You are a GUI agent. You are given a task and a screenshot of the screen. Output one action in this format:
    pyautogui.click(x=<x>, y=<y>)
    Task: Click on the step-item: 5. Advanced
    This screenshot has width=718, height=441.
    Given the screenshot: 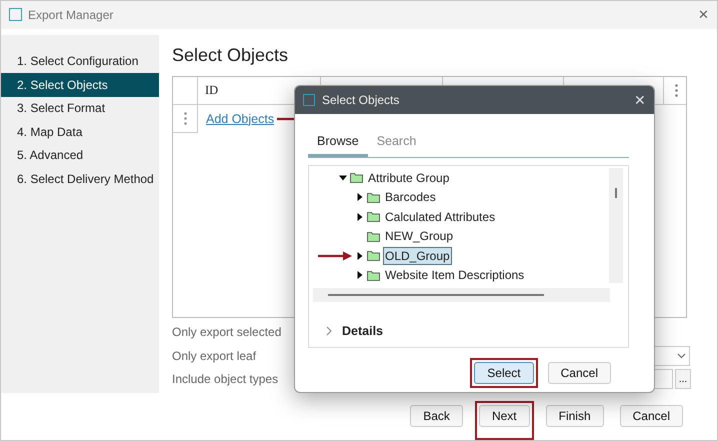 What is the action you would take?
    pyautogui.click(x=80, y=156)
    